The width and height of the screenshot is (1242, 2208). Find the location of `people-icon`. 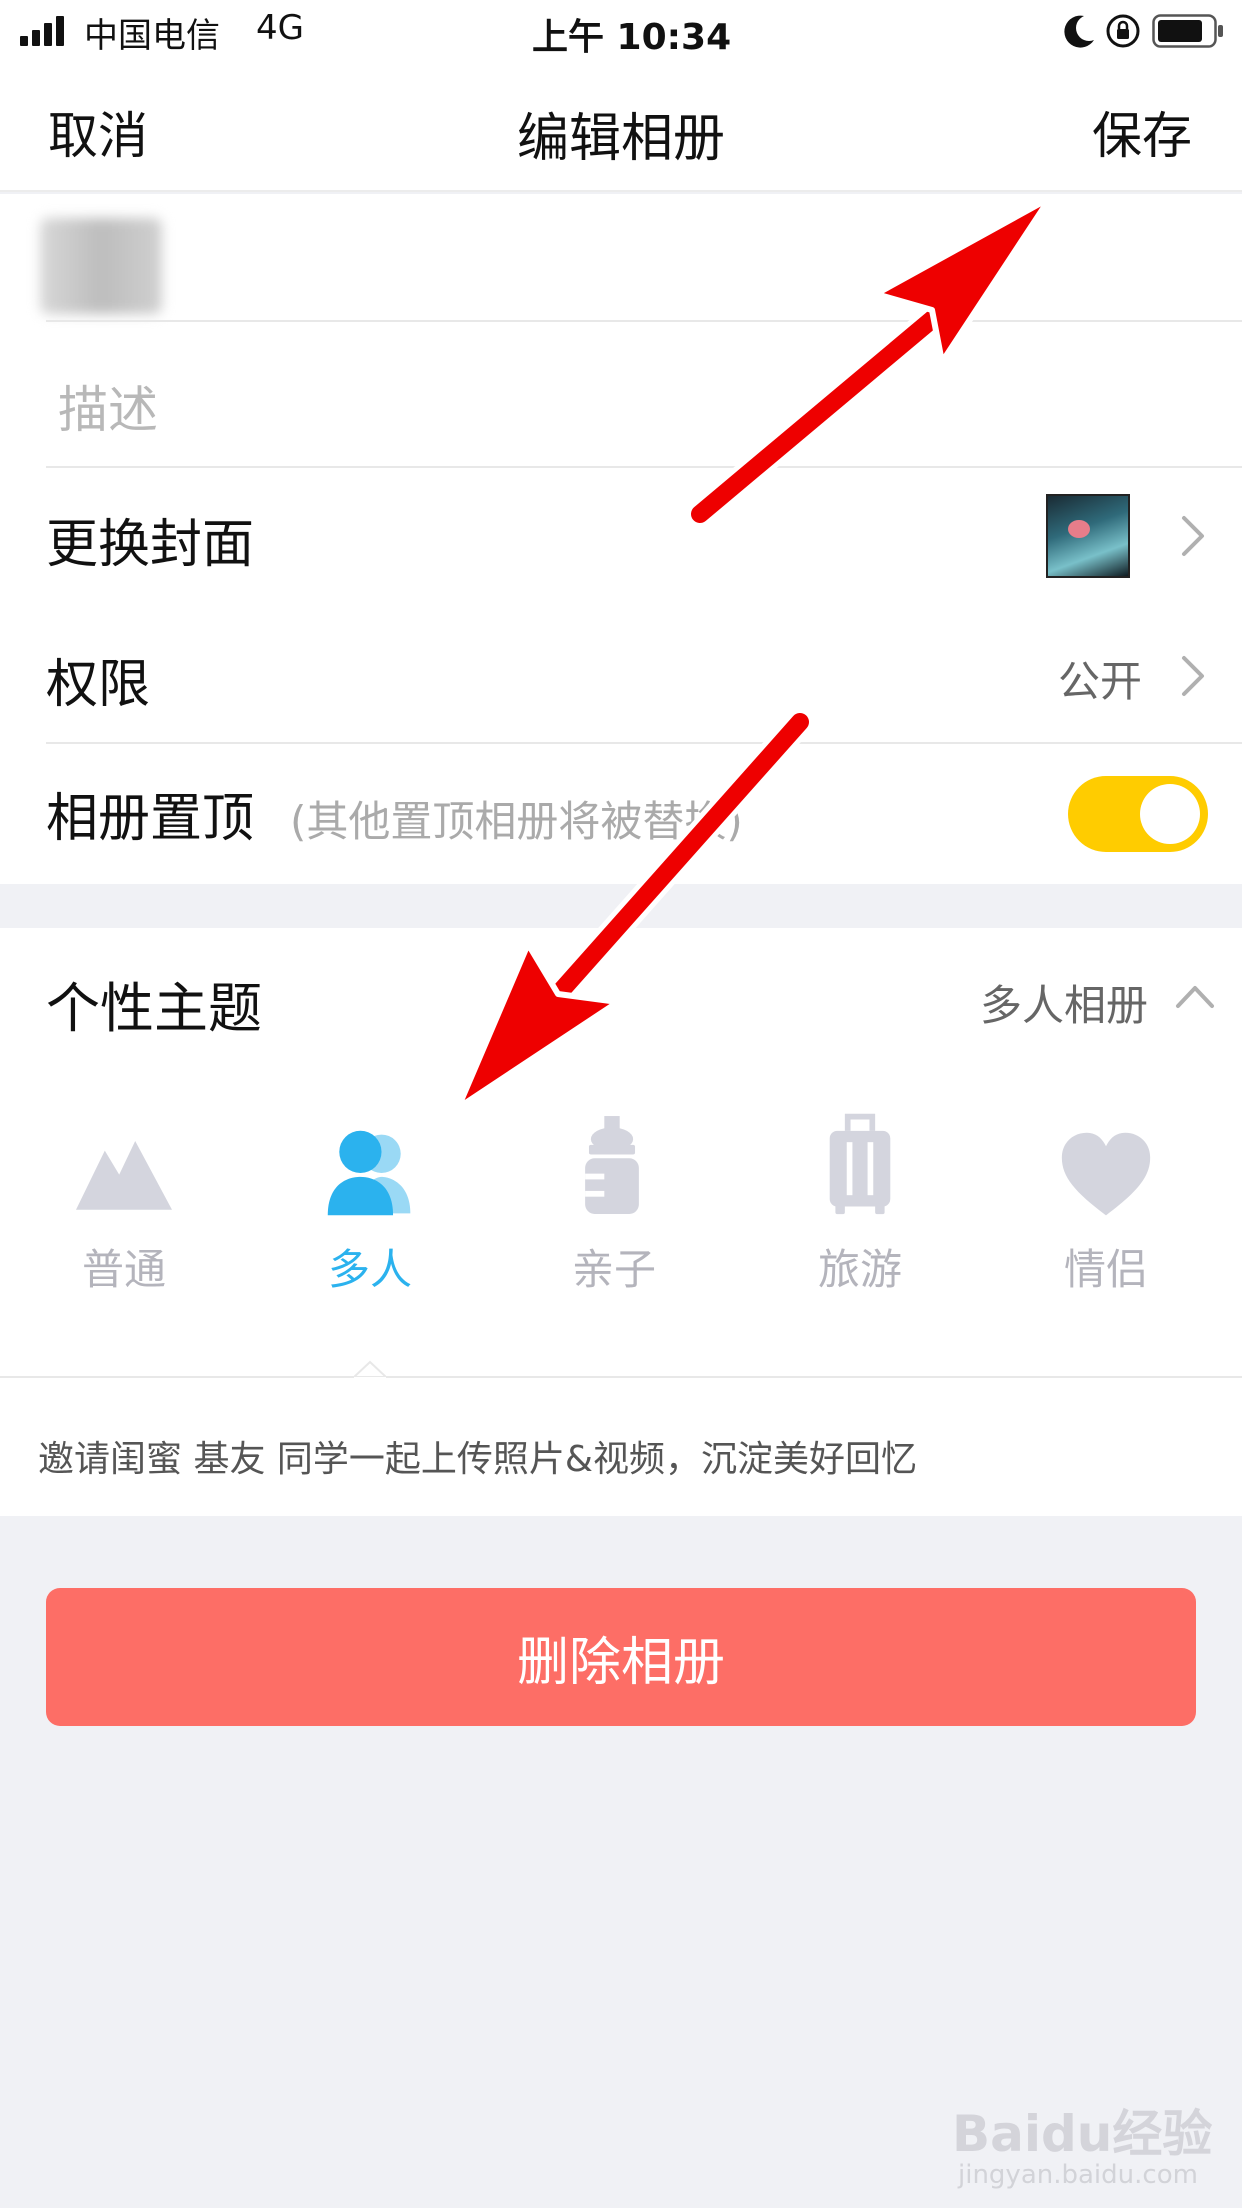

people-icon is located at coordinates (369, 1173).